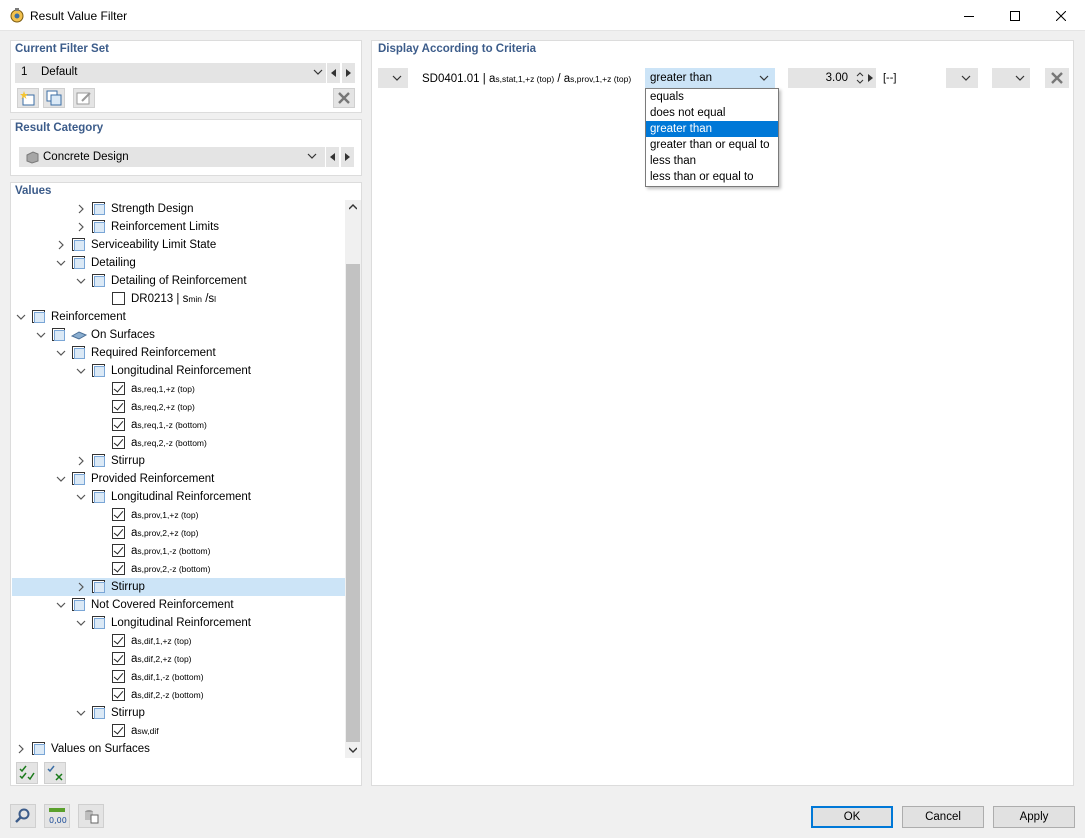  What do you see at coordinates (348, 73) in the screenshot?
I see `filter-set-next-button` at bounding box center [348, 73].